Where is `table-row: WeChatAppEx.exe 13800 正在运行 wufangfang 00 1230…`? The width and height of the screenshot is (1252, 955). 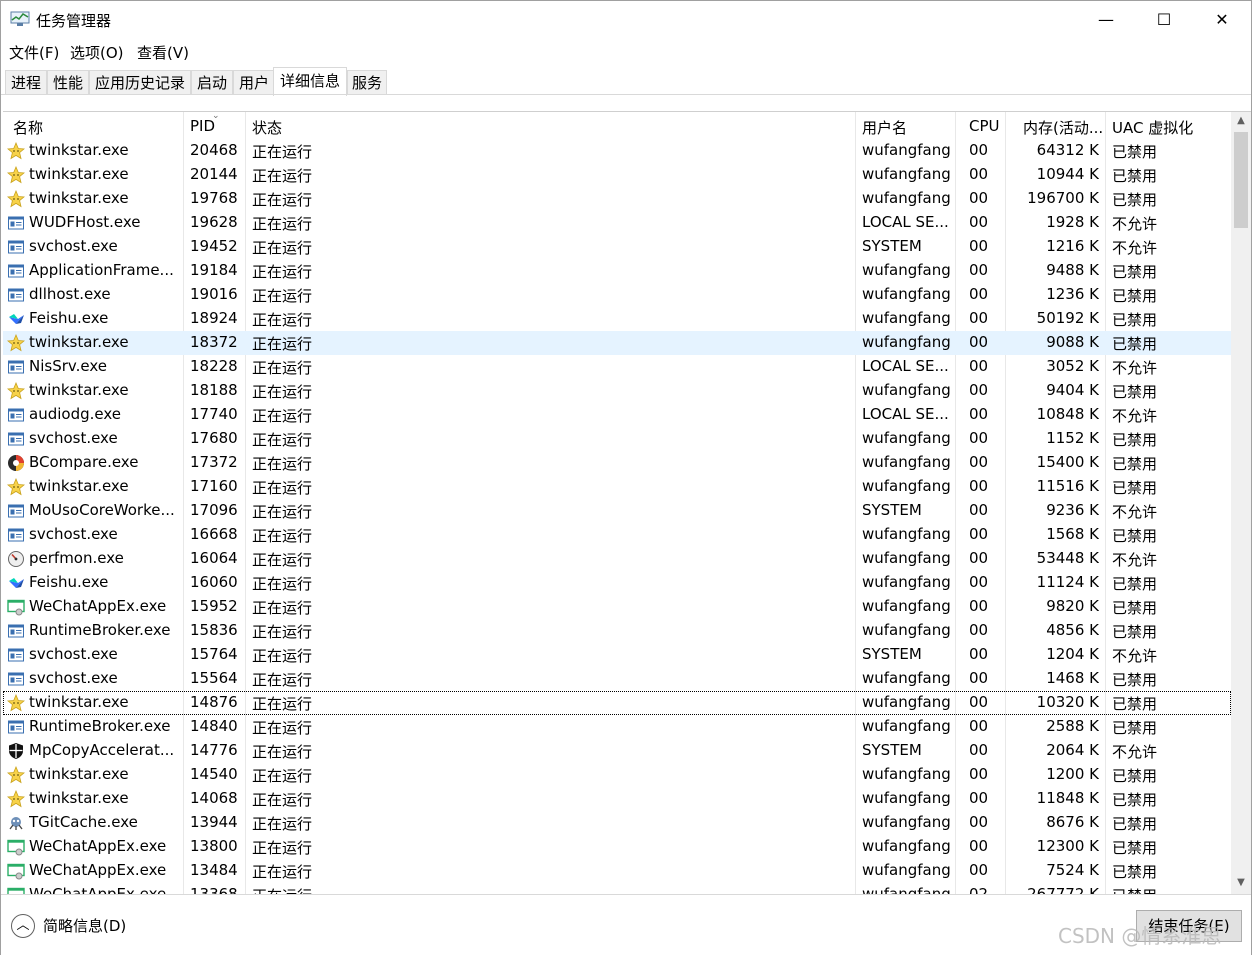
table-row: WeChatAppEx.exe 13800 正在运行 wufangfang 00 1230… is located at coordinates (617, 847).